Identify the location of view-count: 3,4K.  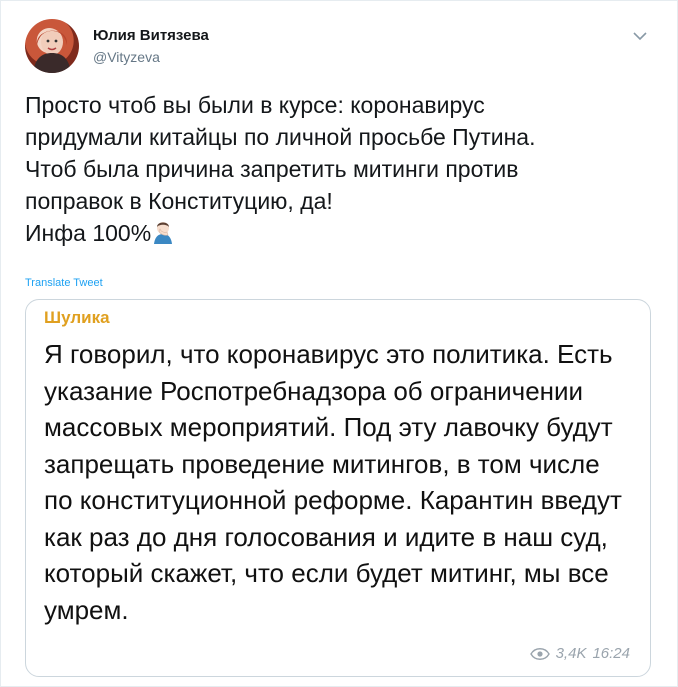
(571, 653).